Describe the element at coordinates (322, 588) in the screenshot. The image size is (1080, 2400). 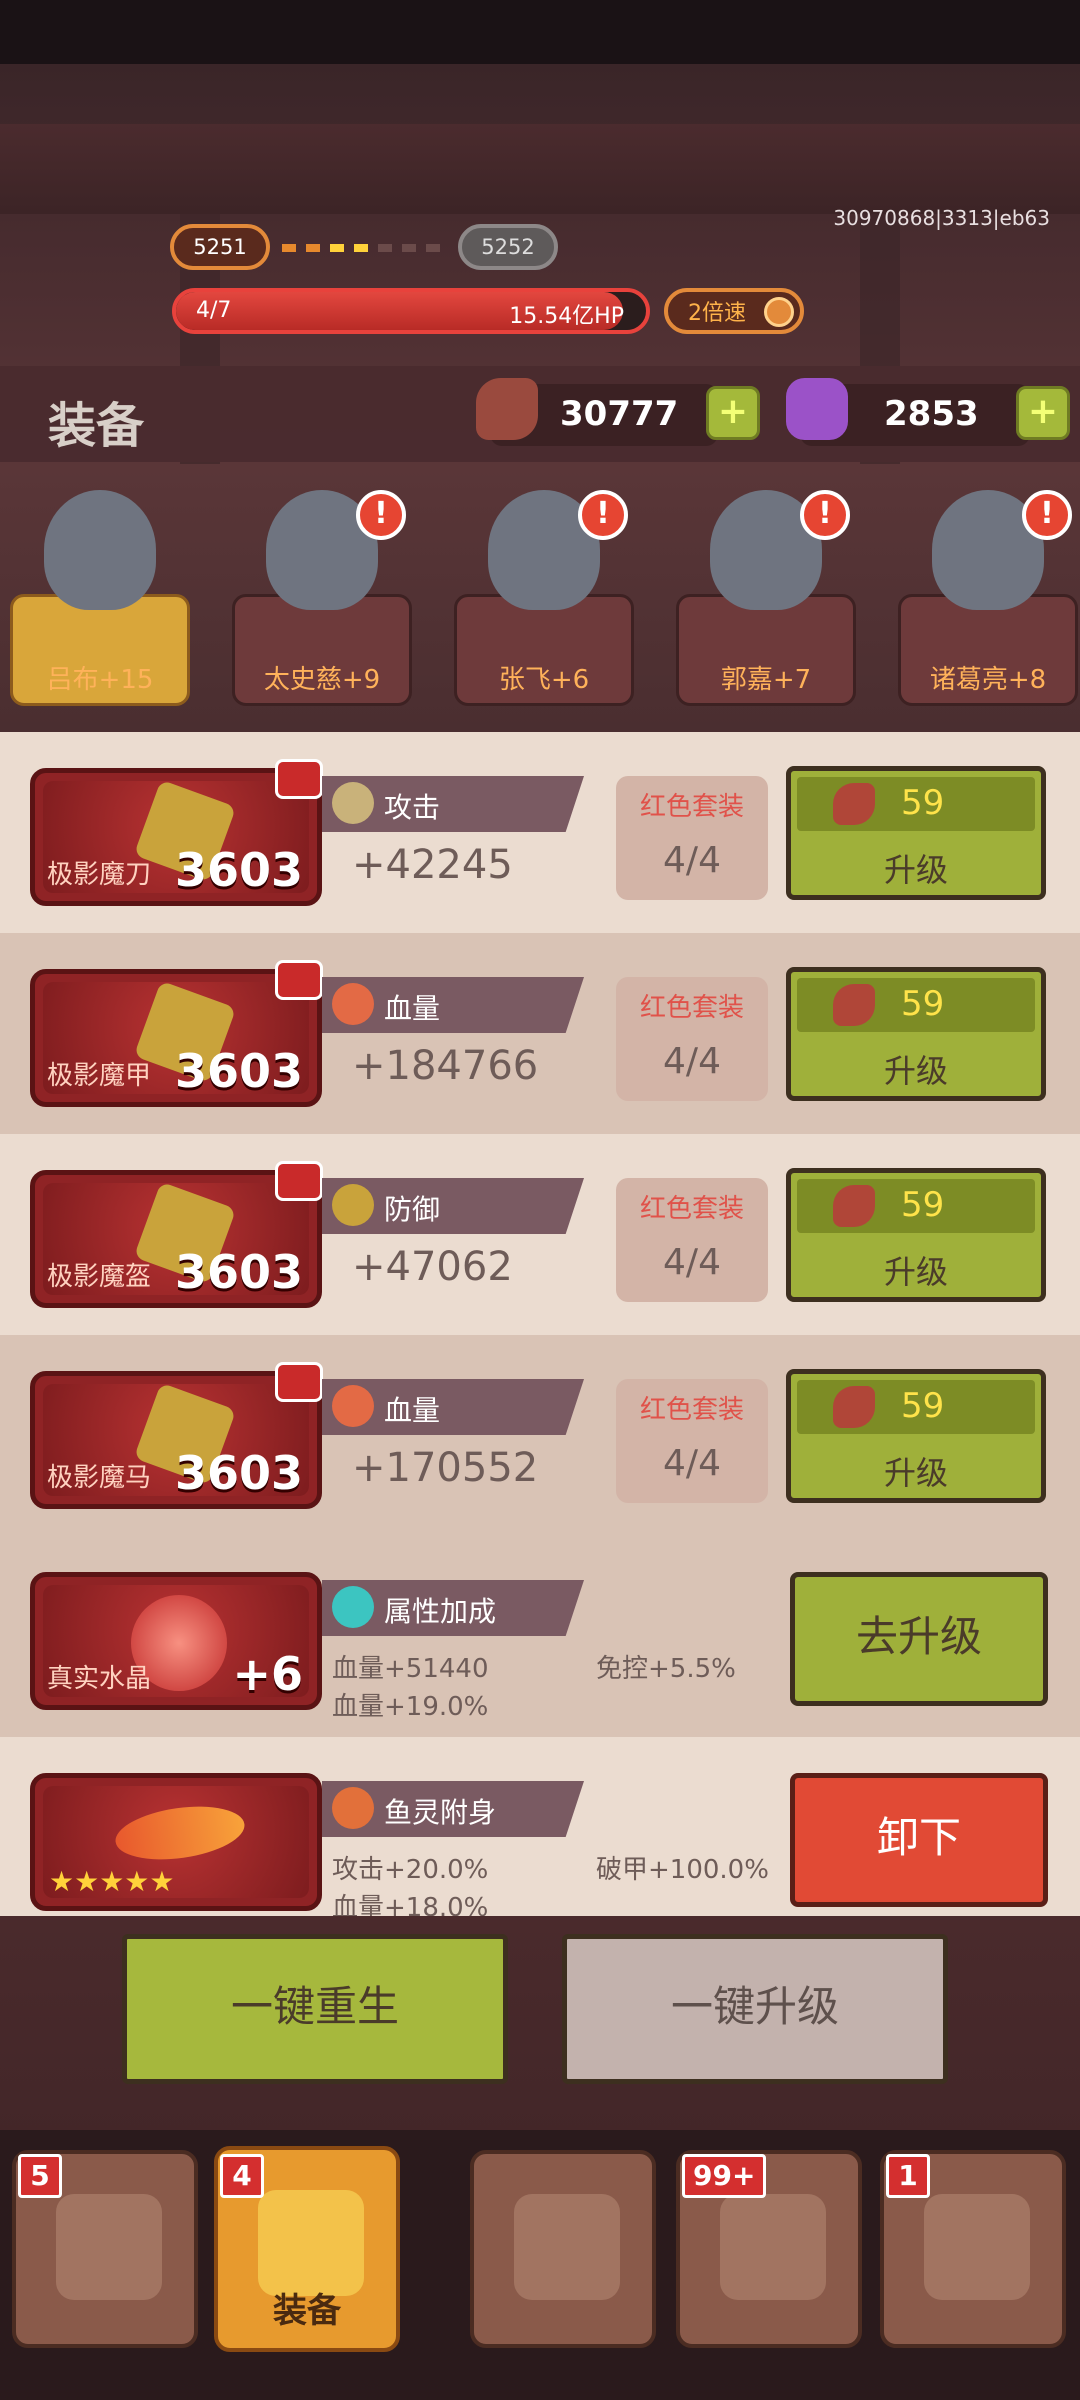
I see `hero-card: 太史慈+9!` at that location.